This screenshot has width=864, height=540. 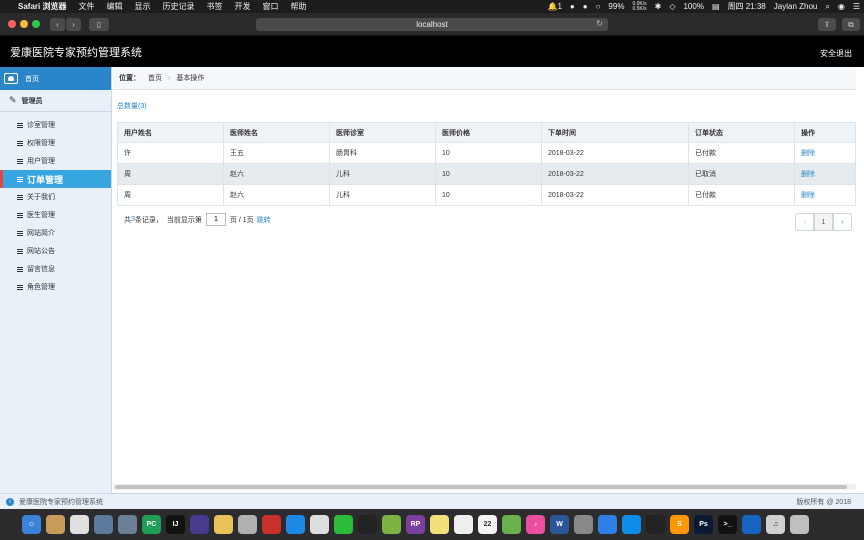 I want to click on spotlight-icon: ⌕, so click(x=827, y=7).